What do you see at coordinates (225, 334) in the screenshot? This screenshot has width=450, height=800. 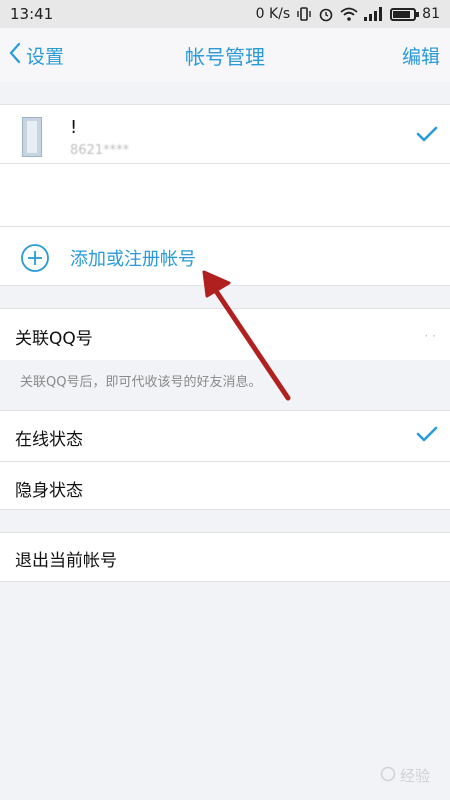 I see `link-qq-item: 关联QQ号 · ·` at bounding box center [225, 334].